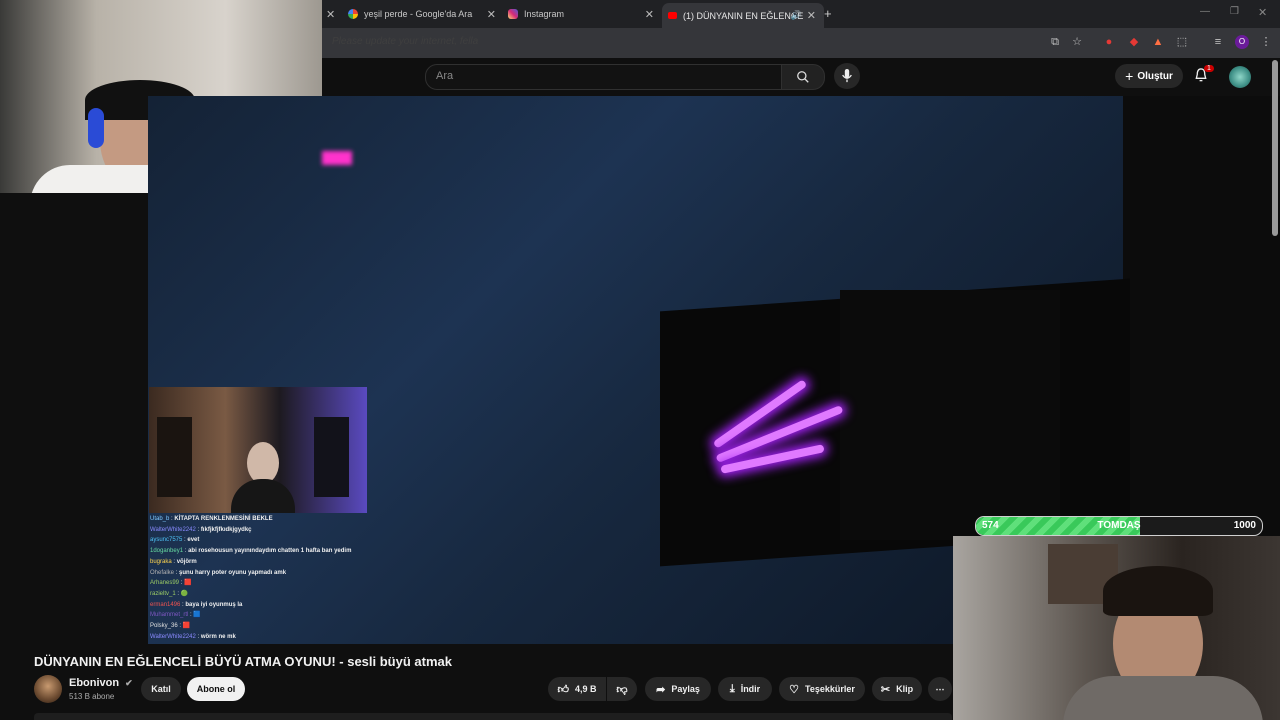 The height and width of the screenshot is (720, 1280). What do you see at coordinates (1077, 42) in the screenshot?
I see `bookmark-star-icon: ☆` at bounding box center [1077, 42].